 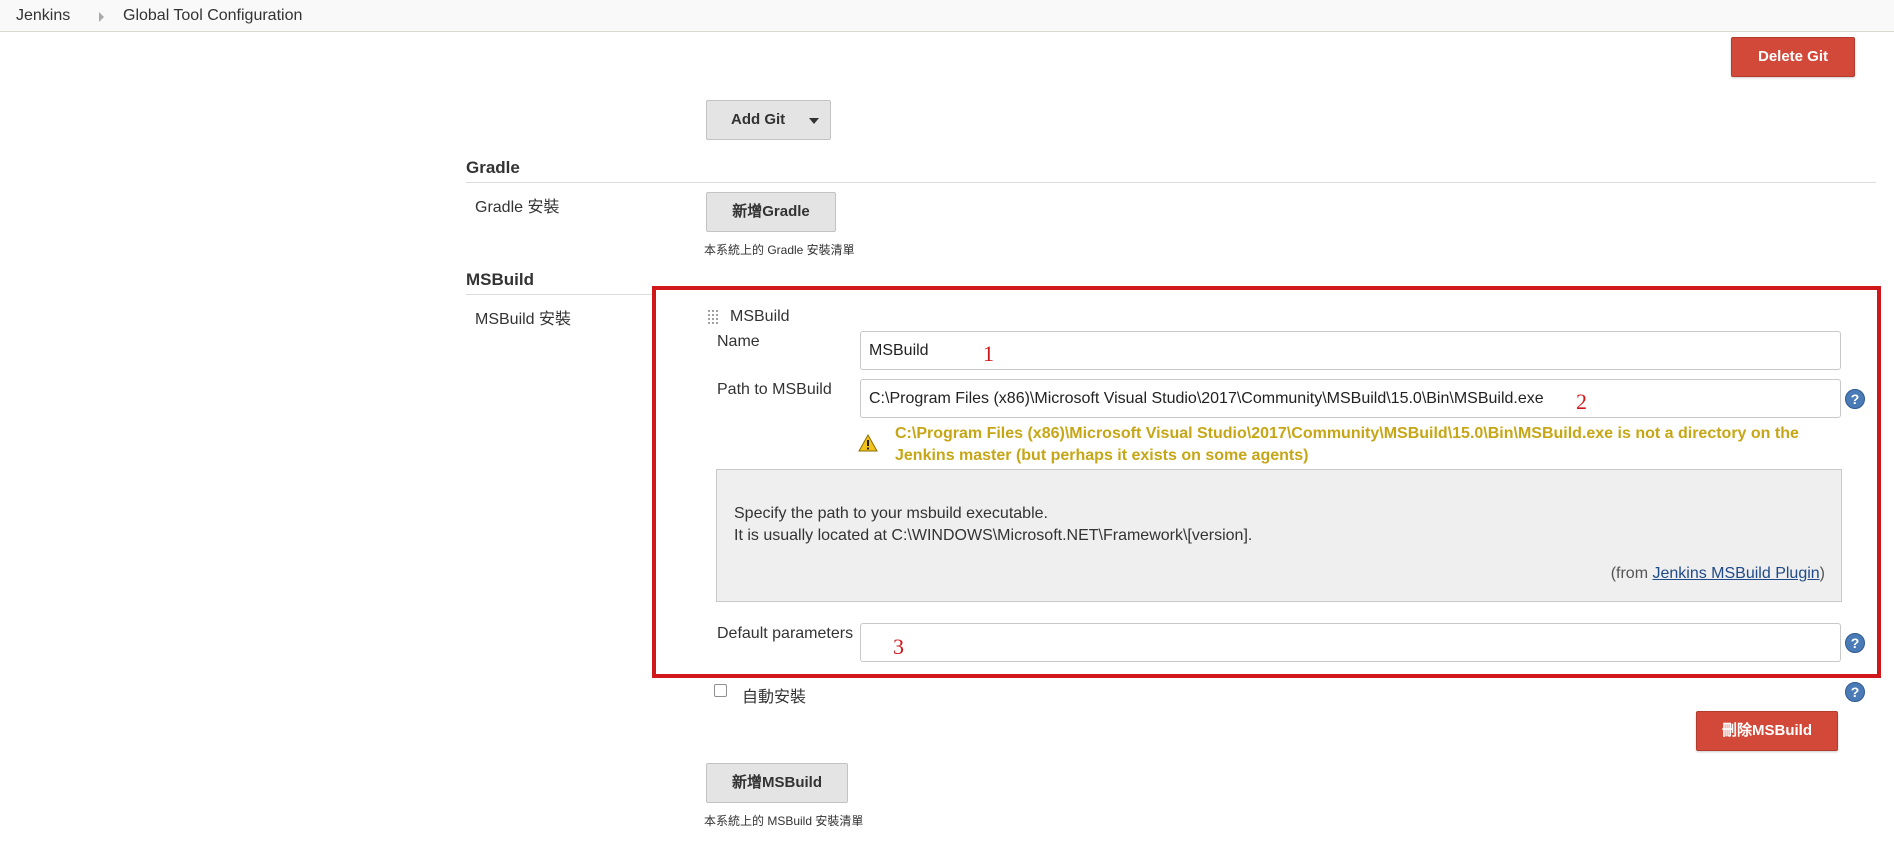 I want to click on add-gradle-button: 新增Gradle, so click(x=771, y=212).